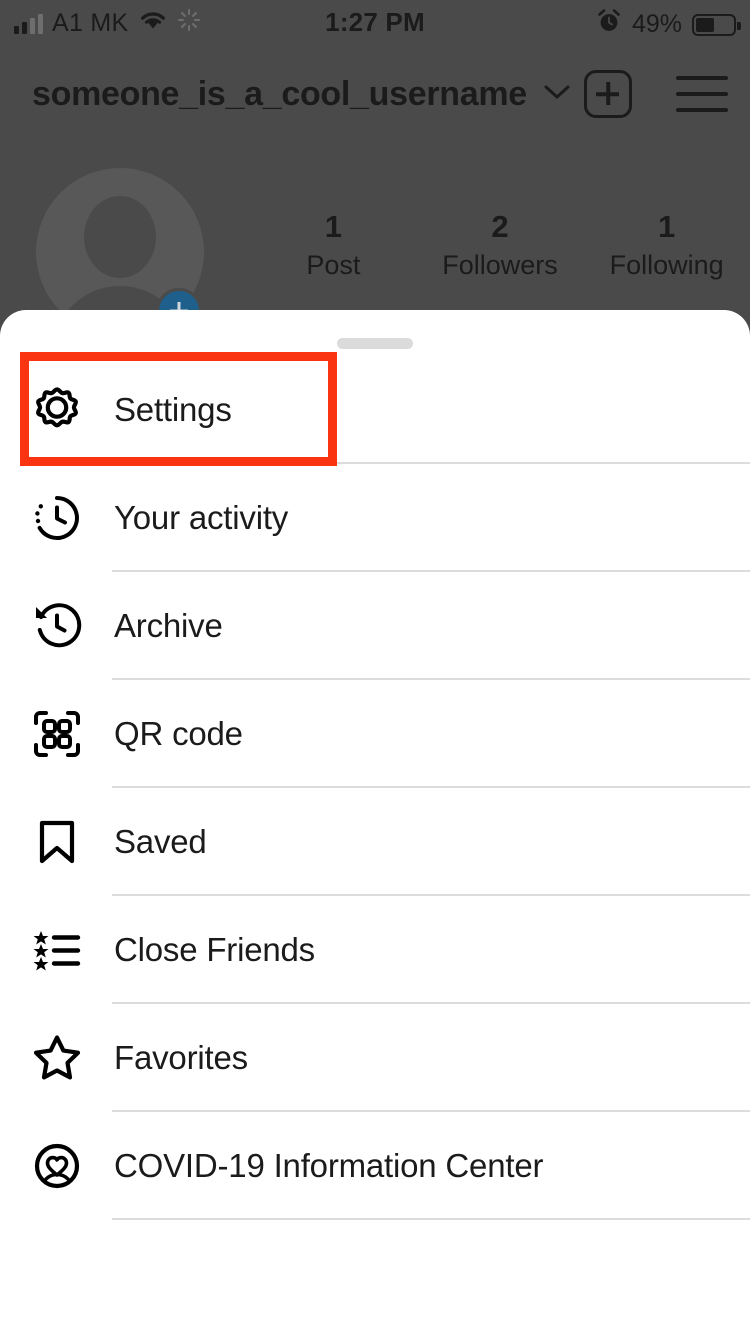 The height and width of the screenshot is (1334, 750). What do you see at coordinates (375, 626) in the screenshot?
I see `menu-item-archive: Archive` at bounding box center [375, 626].